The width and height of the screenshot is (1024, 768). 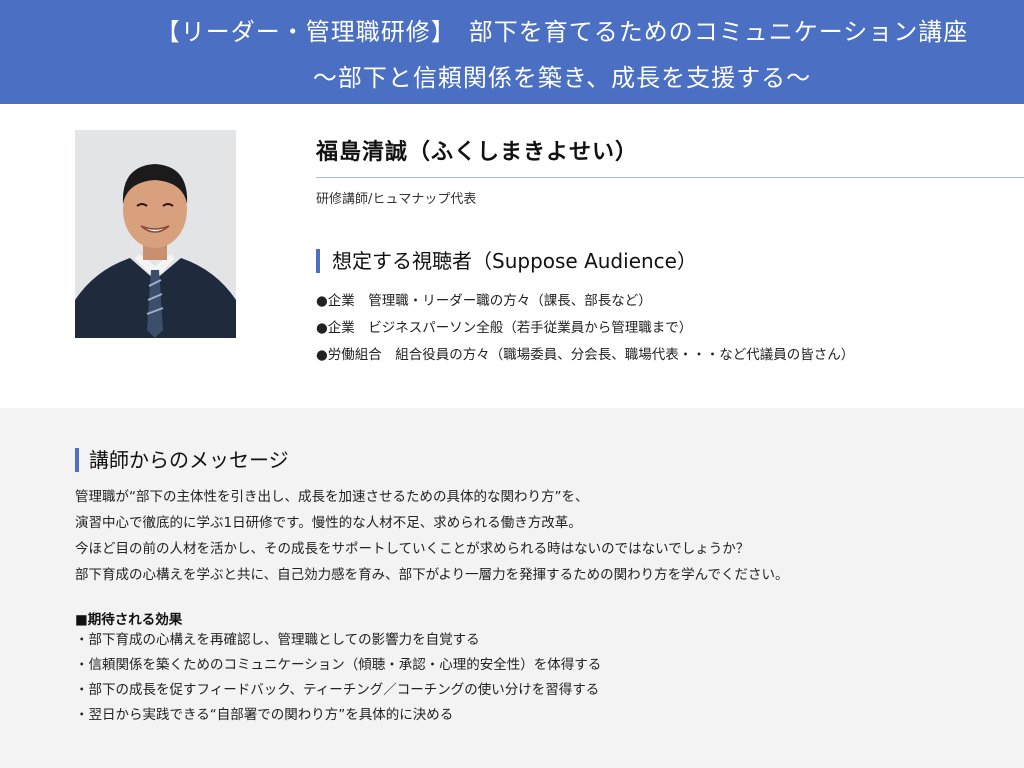 I want to click on message-heading: 講師からのメッセージ, so click(x=182, y=460).